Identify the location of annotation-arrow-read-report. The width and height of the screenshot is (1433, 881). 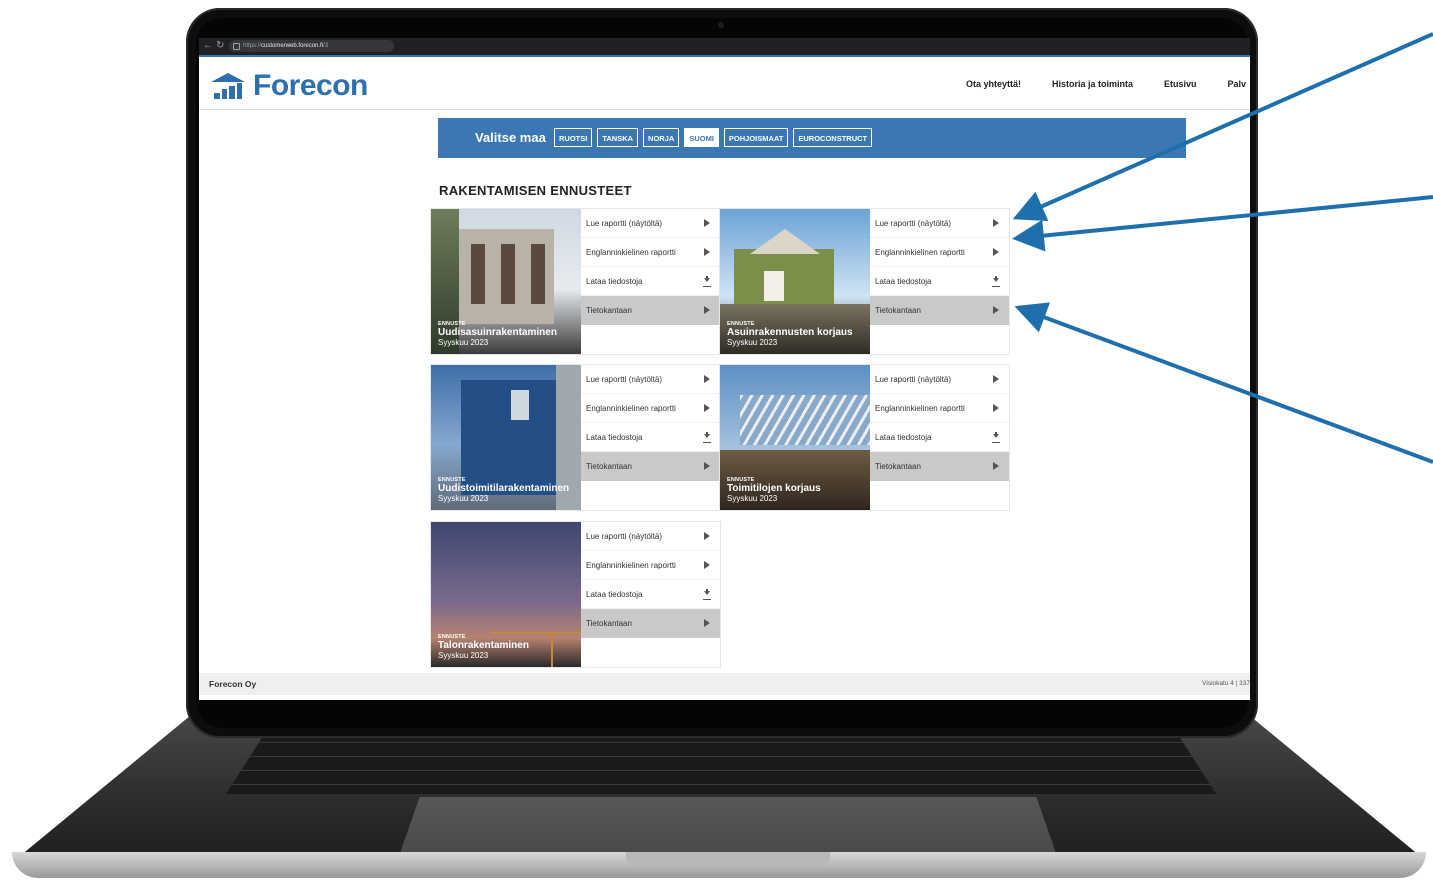
(1222, 126).